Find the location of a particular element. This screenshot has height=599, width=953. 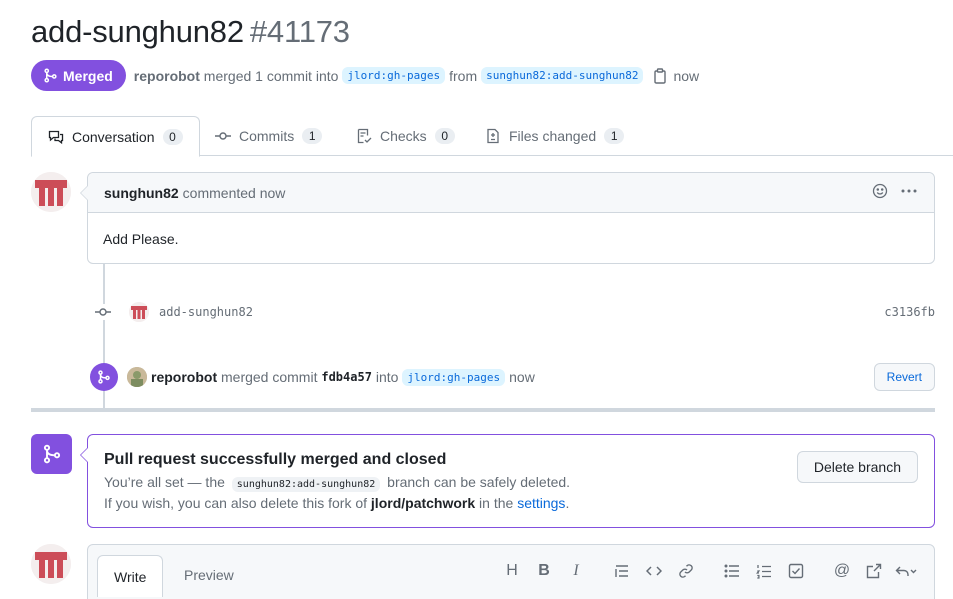

reference-icon is located at coordinates (874, 571).